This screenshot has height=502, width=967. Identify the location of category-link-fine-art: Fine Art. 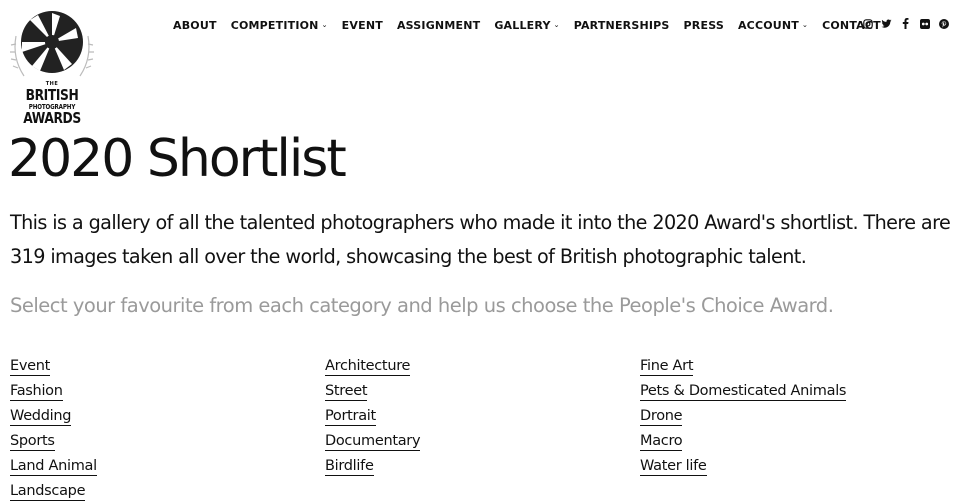
(667, 366).